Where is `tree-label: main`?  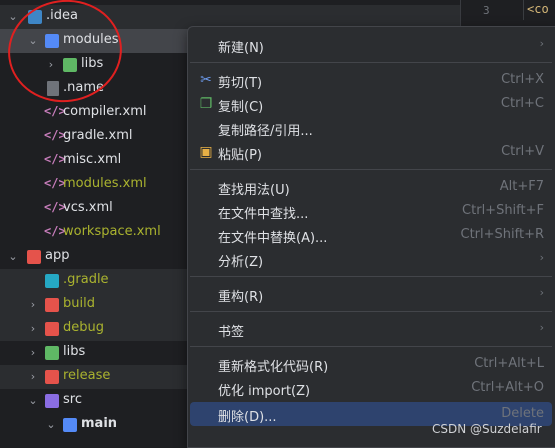 tree-label: main is located at coordinates (99, 423).